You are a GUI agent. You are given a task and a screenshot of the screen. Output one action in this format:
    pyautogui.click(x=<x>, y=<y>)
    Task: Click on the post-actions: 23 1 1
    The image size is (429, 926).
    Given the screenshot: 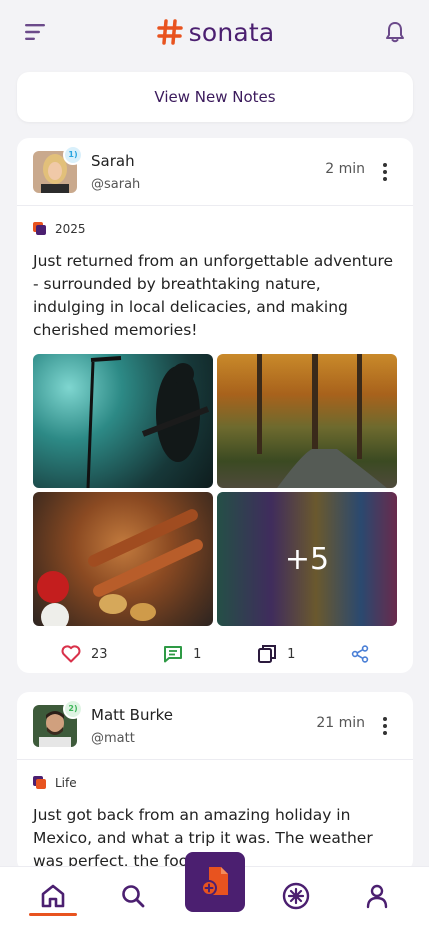 What is the action you would take?
    pyautogui.click(x=215, y=654)
    